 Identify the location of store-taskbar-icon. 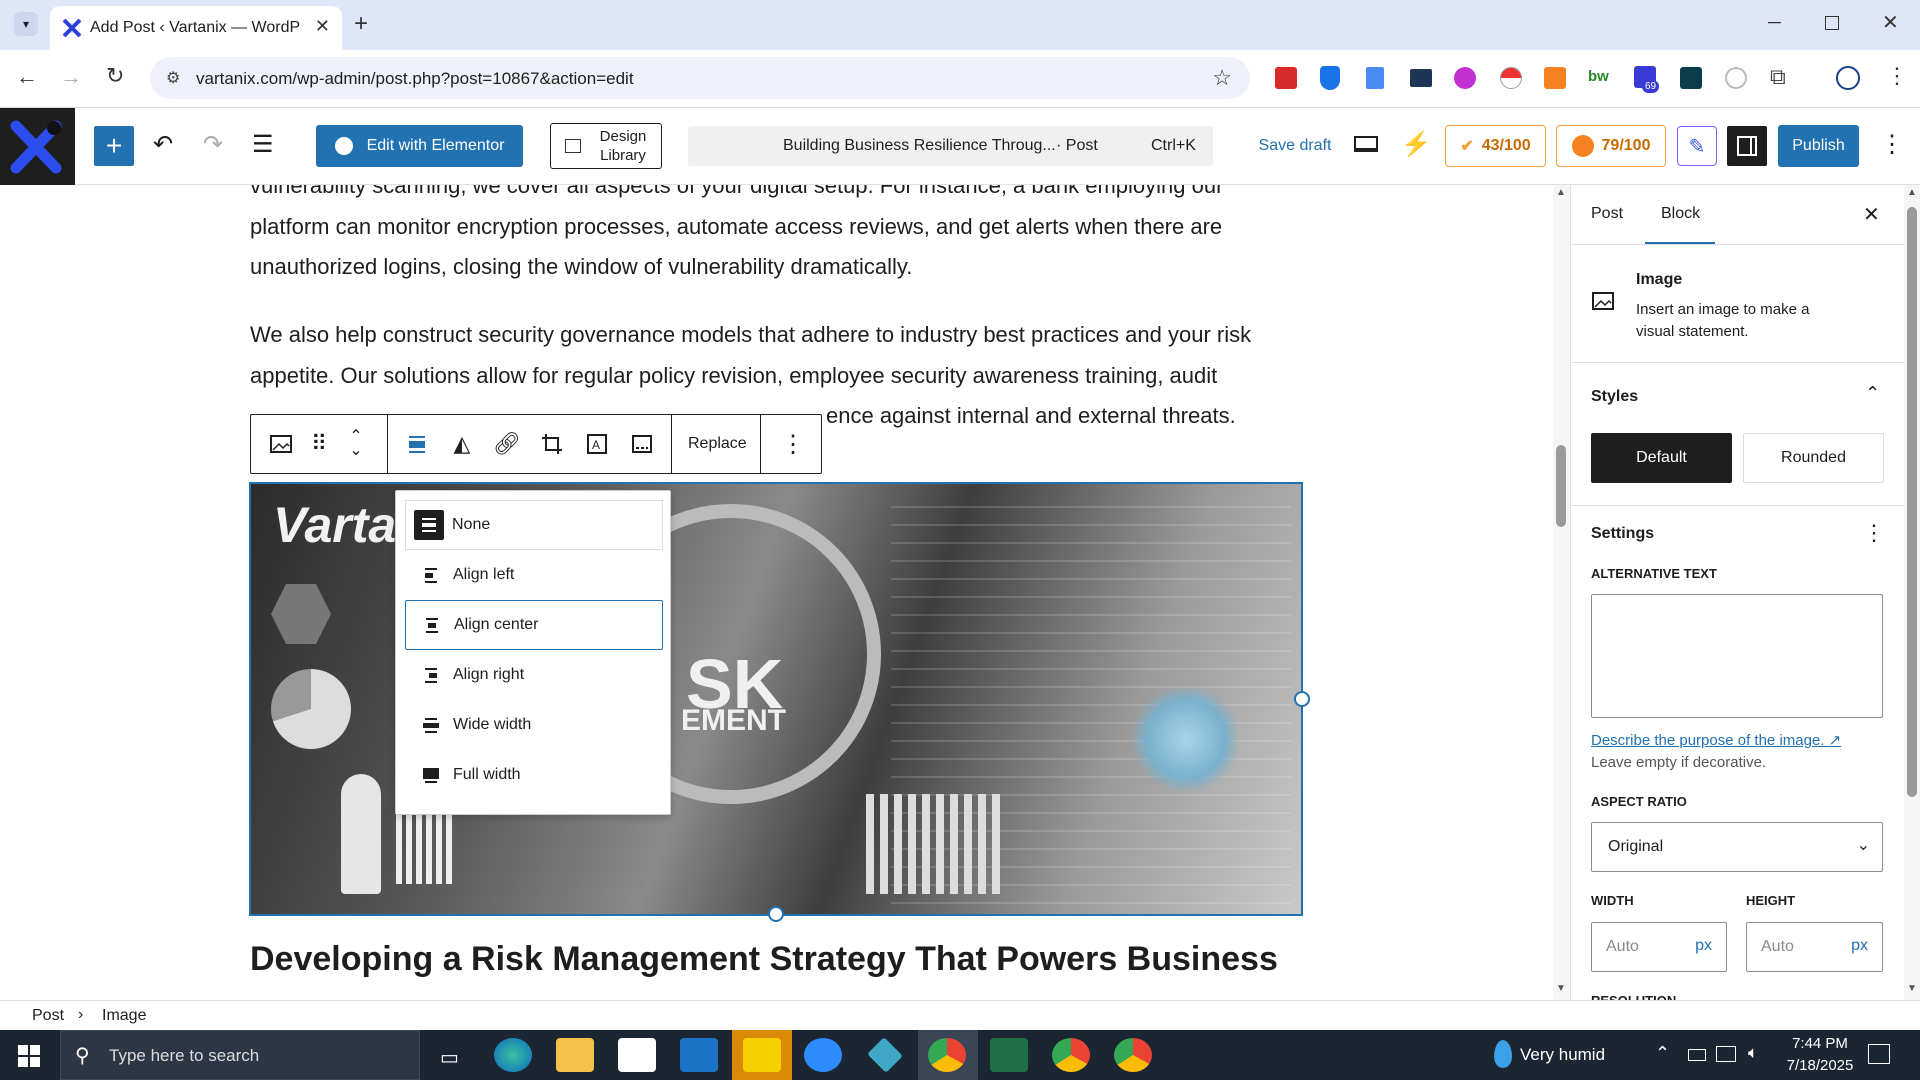
(637, 1055).